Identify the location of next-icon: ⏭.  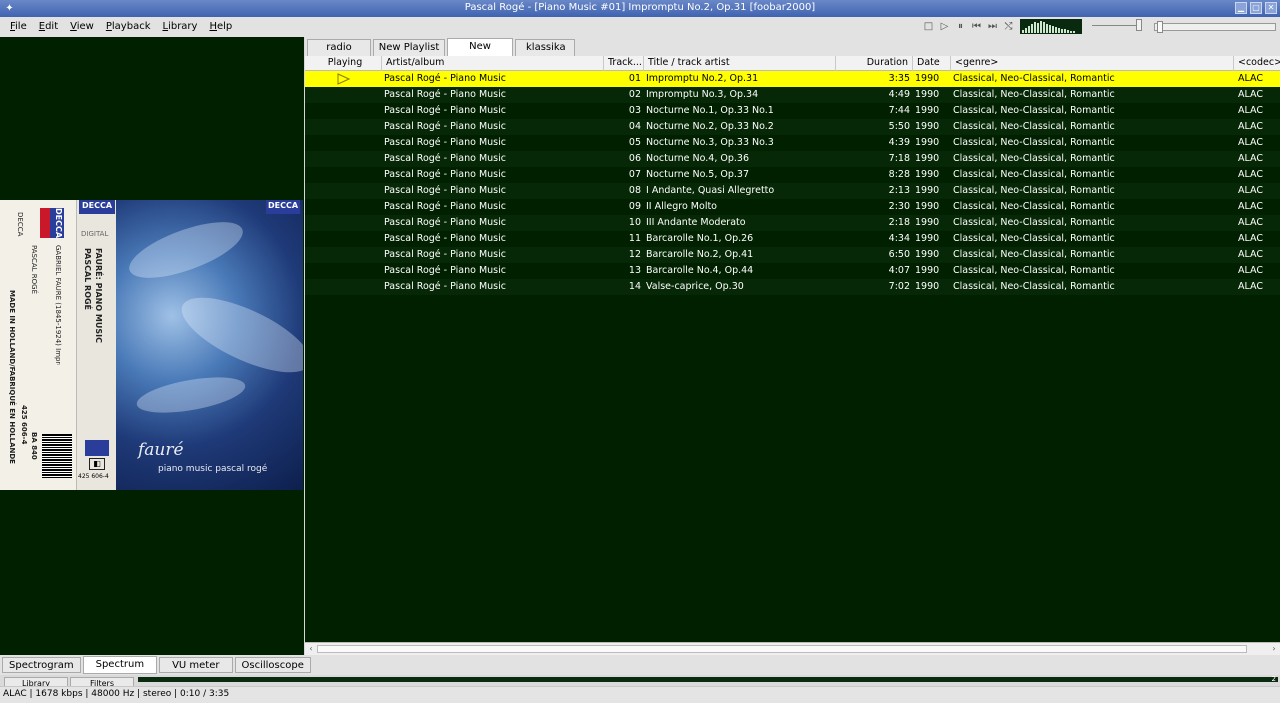
(992, 26).